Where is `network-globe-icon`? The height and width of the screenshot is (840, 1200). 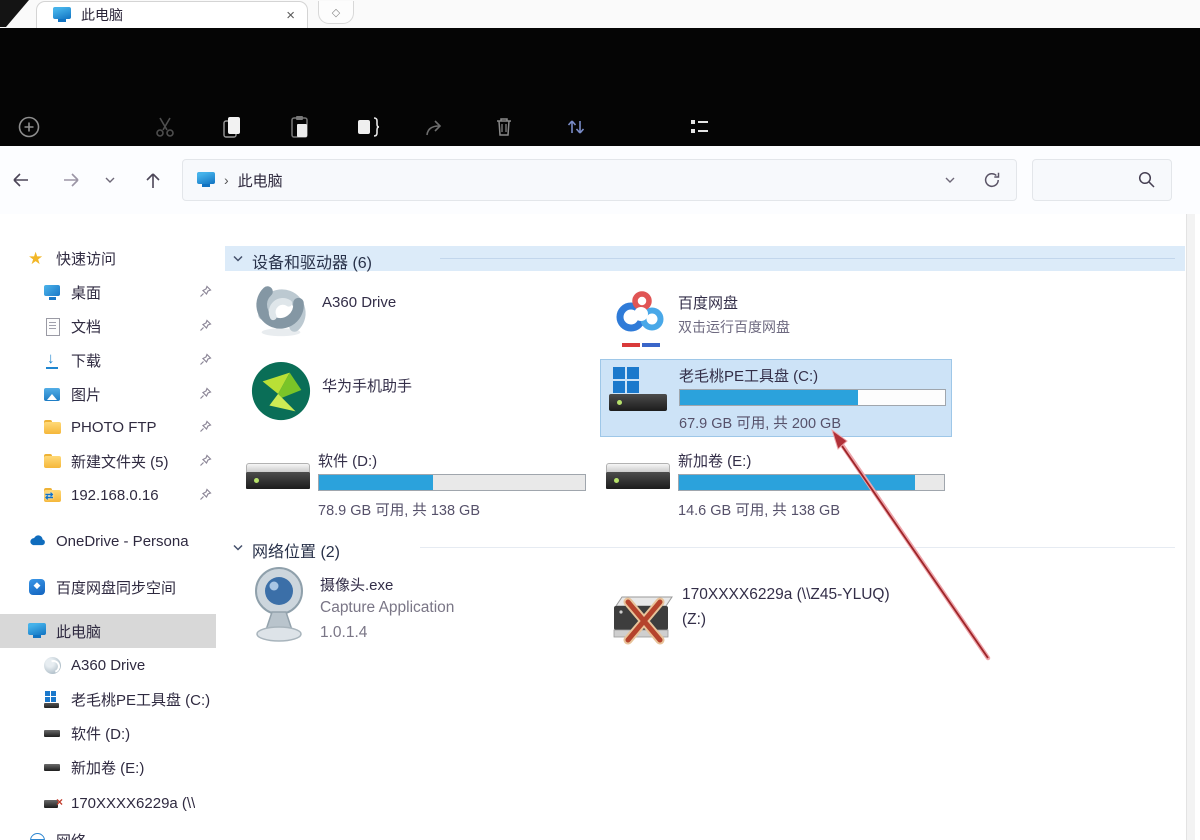 network-globe-icon is located at coordinates (37, 835).